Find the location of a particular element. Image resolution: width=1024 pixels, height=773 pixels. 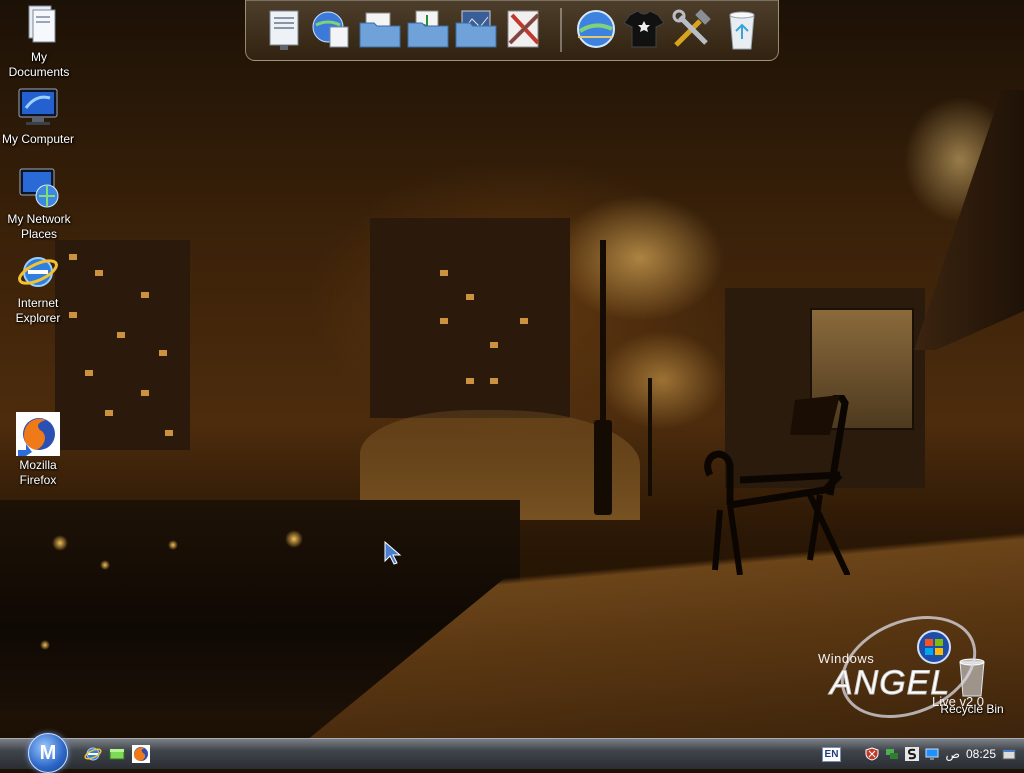

dock-globe-network-icon is located at coordinates (596, 29).